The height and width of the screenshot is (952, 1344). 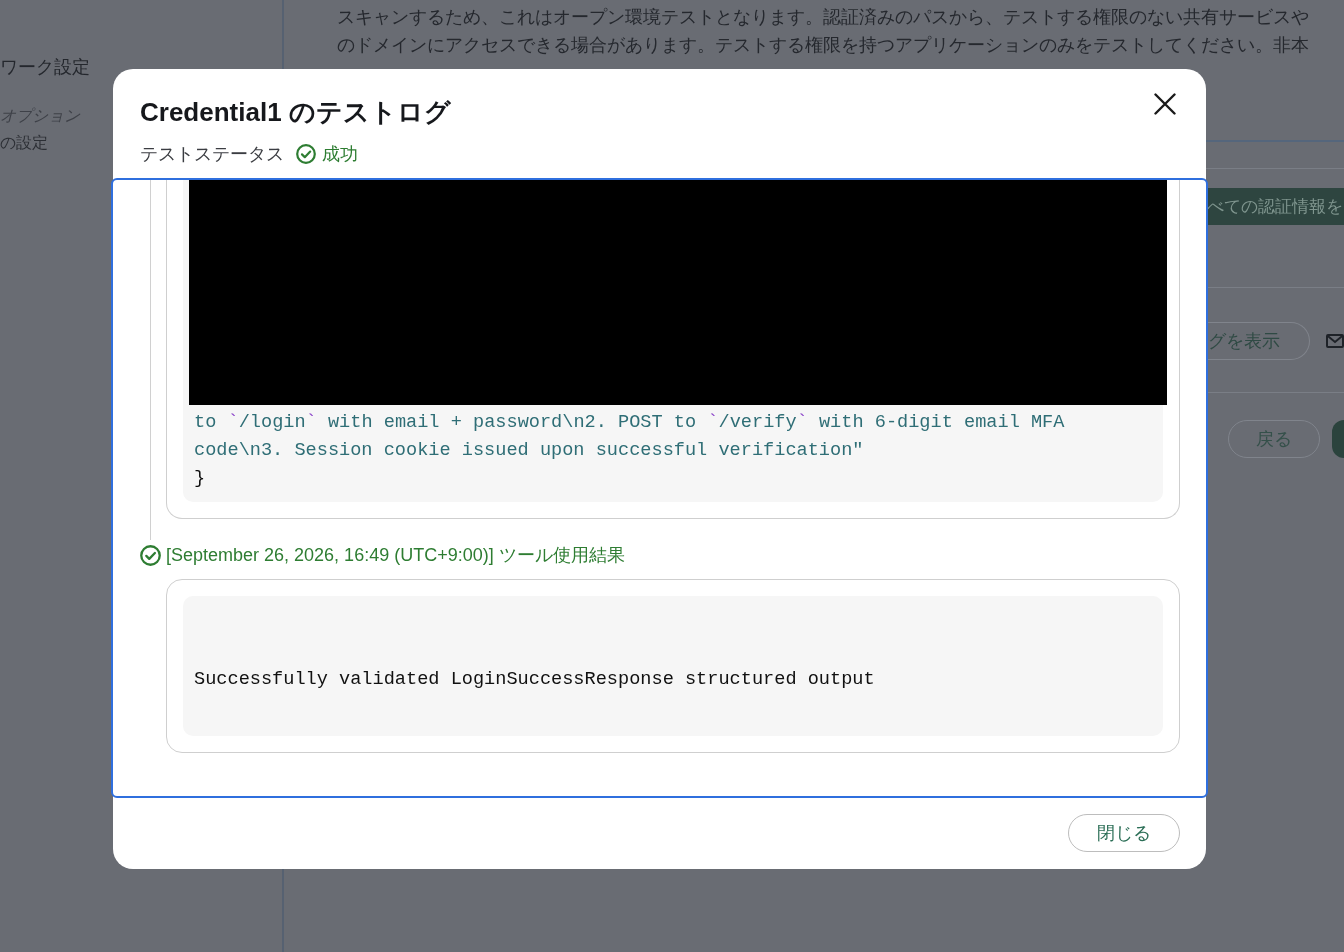 What do you see at coordinates (45, 67) in the screenshot?
I see `sidebar-item: ワーク設定` at bounding box center [45, 67].